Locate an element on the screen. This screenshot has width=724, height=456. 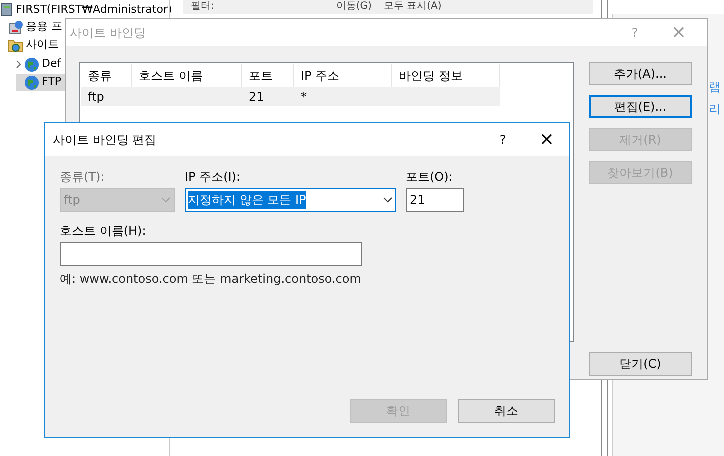
folder-globe-icon is located at coordinates (16, 45).